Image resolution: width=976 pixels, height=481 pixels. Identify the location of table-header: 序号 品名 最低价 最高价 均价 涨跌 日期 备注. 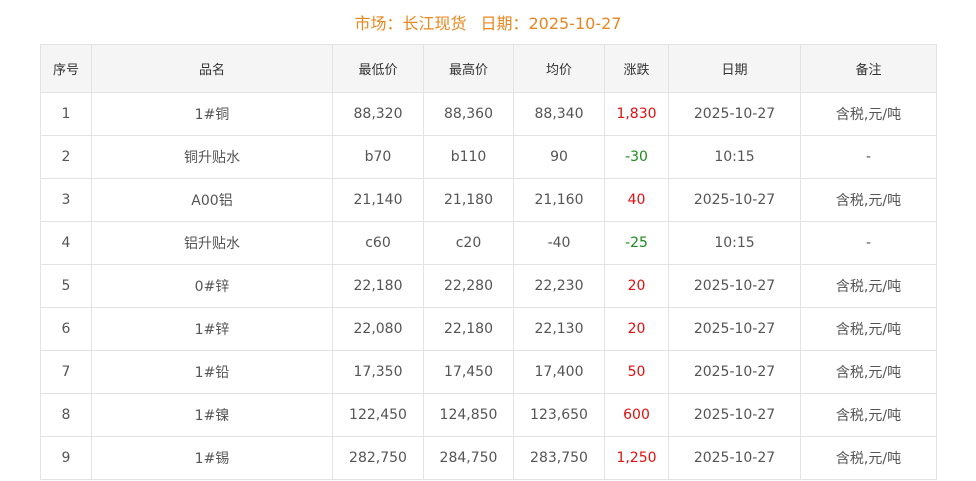
(488, 68).